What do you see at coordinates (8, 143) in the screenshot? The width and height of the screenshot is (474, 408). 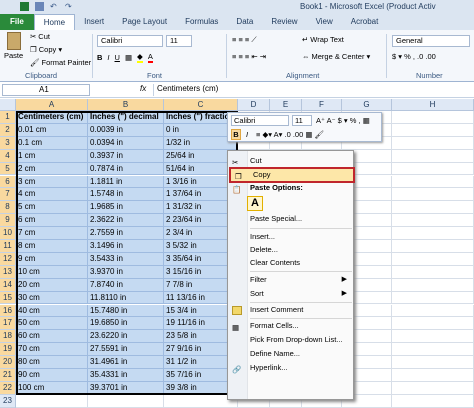 I see `row-header-3: 3` at bounding box center [8, 143].